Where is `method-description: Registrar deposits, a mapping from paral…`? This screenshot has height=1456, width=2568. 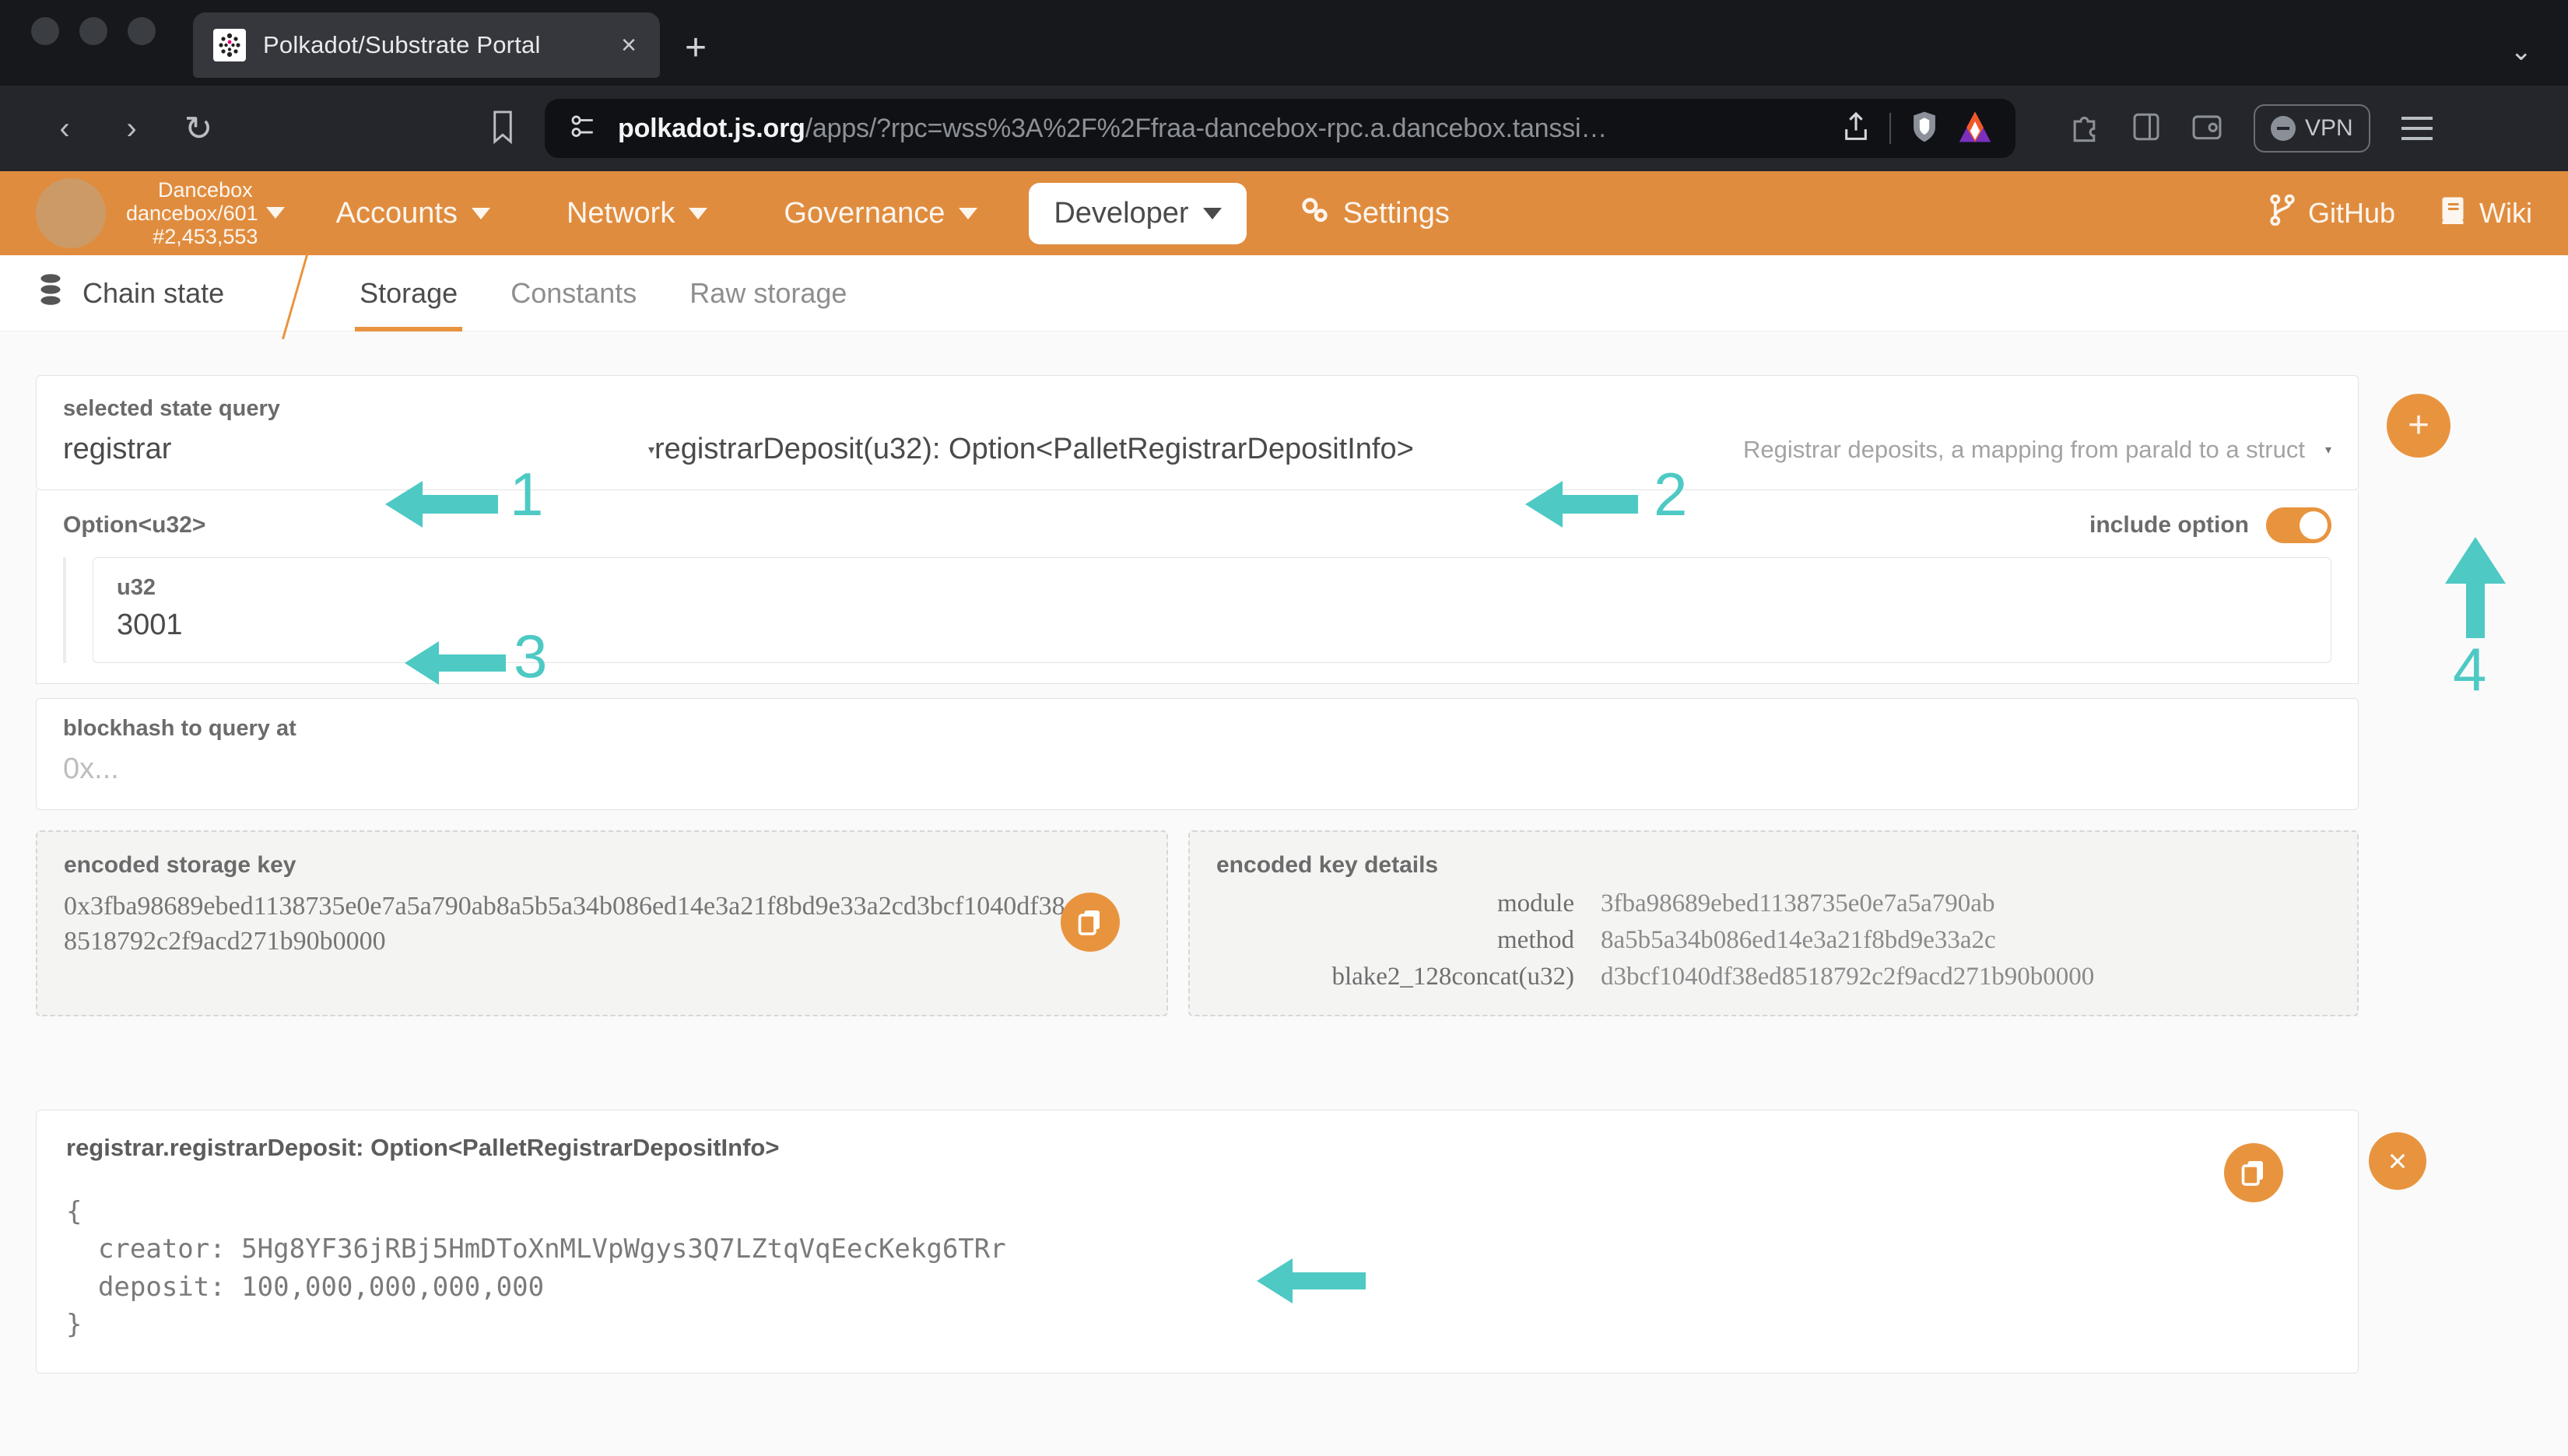
method-description: Registrar deposits, a mapping from paral… is located at coordinates (2024, 449).